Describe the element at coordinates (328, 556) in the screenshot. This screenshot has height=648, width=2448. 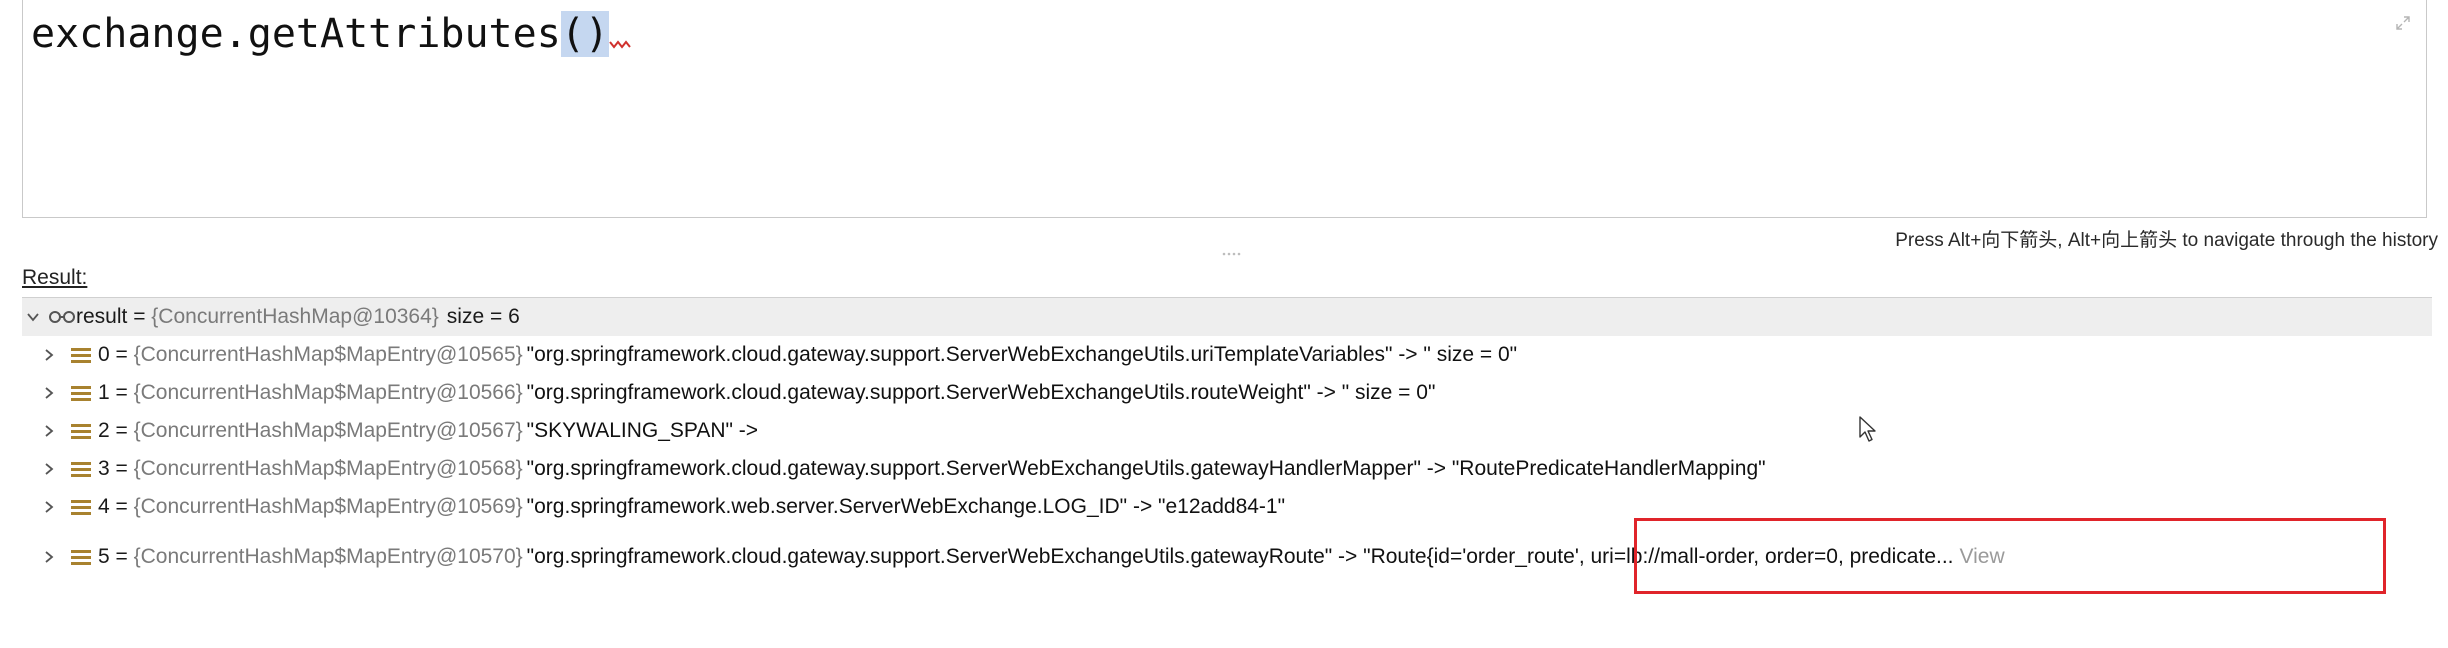
I see `entry-type: {ConcurrentHashMap$MapEntry@10570}` at that location.